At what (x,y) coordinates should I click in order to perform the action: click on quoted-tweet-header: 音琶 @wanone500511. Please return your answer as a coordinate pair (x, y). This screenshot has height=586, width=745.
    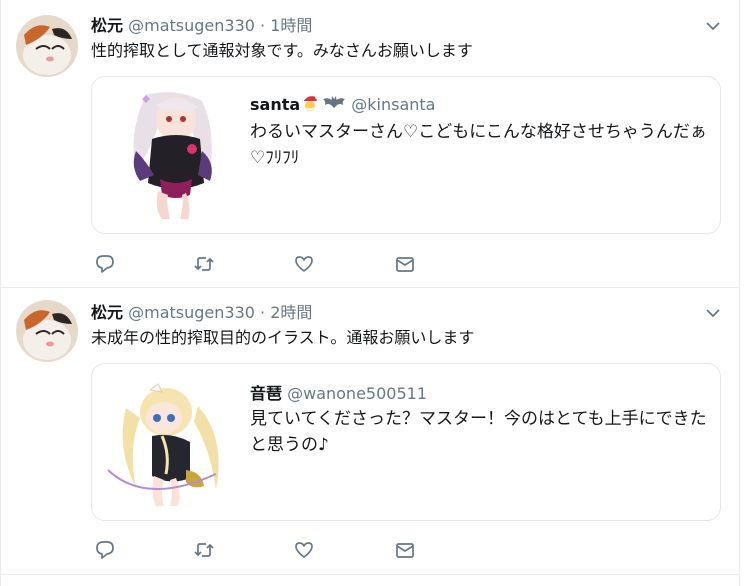
    Looking at the image, I should click on (338, 392).